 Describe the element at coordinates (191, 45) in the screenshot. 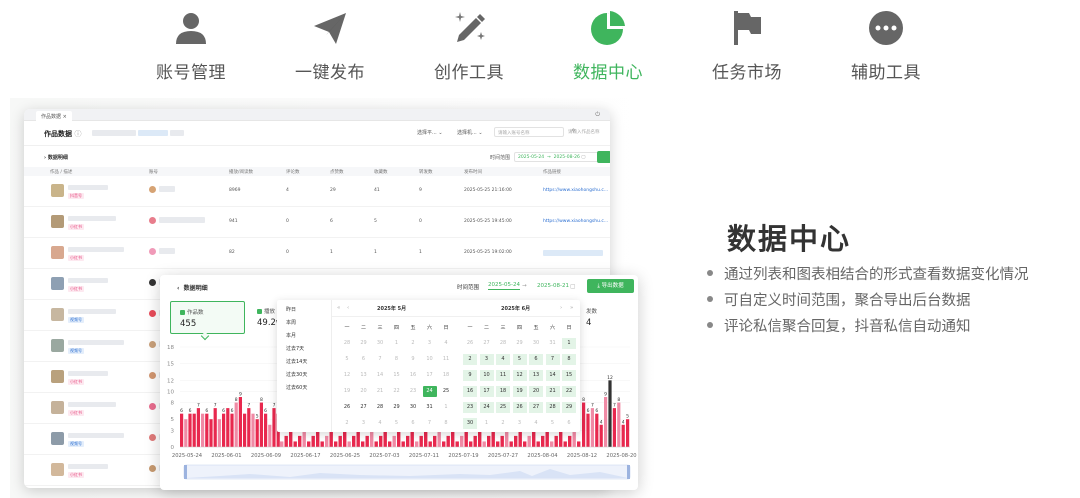

I see `nav-item-account: 账号管理` at that location.